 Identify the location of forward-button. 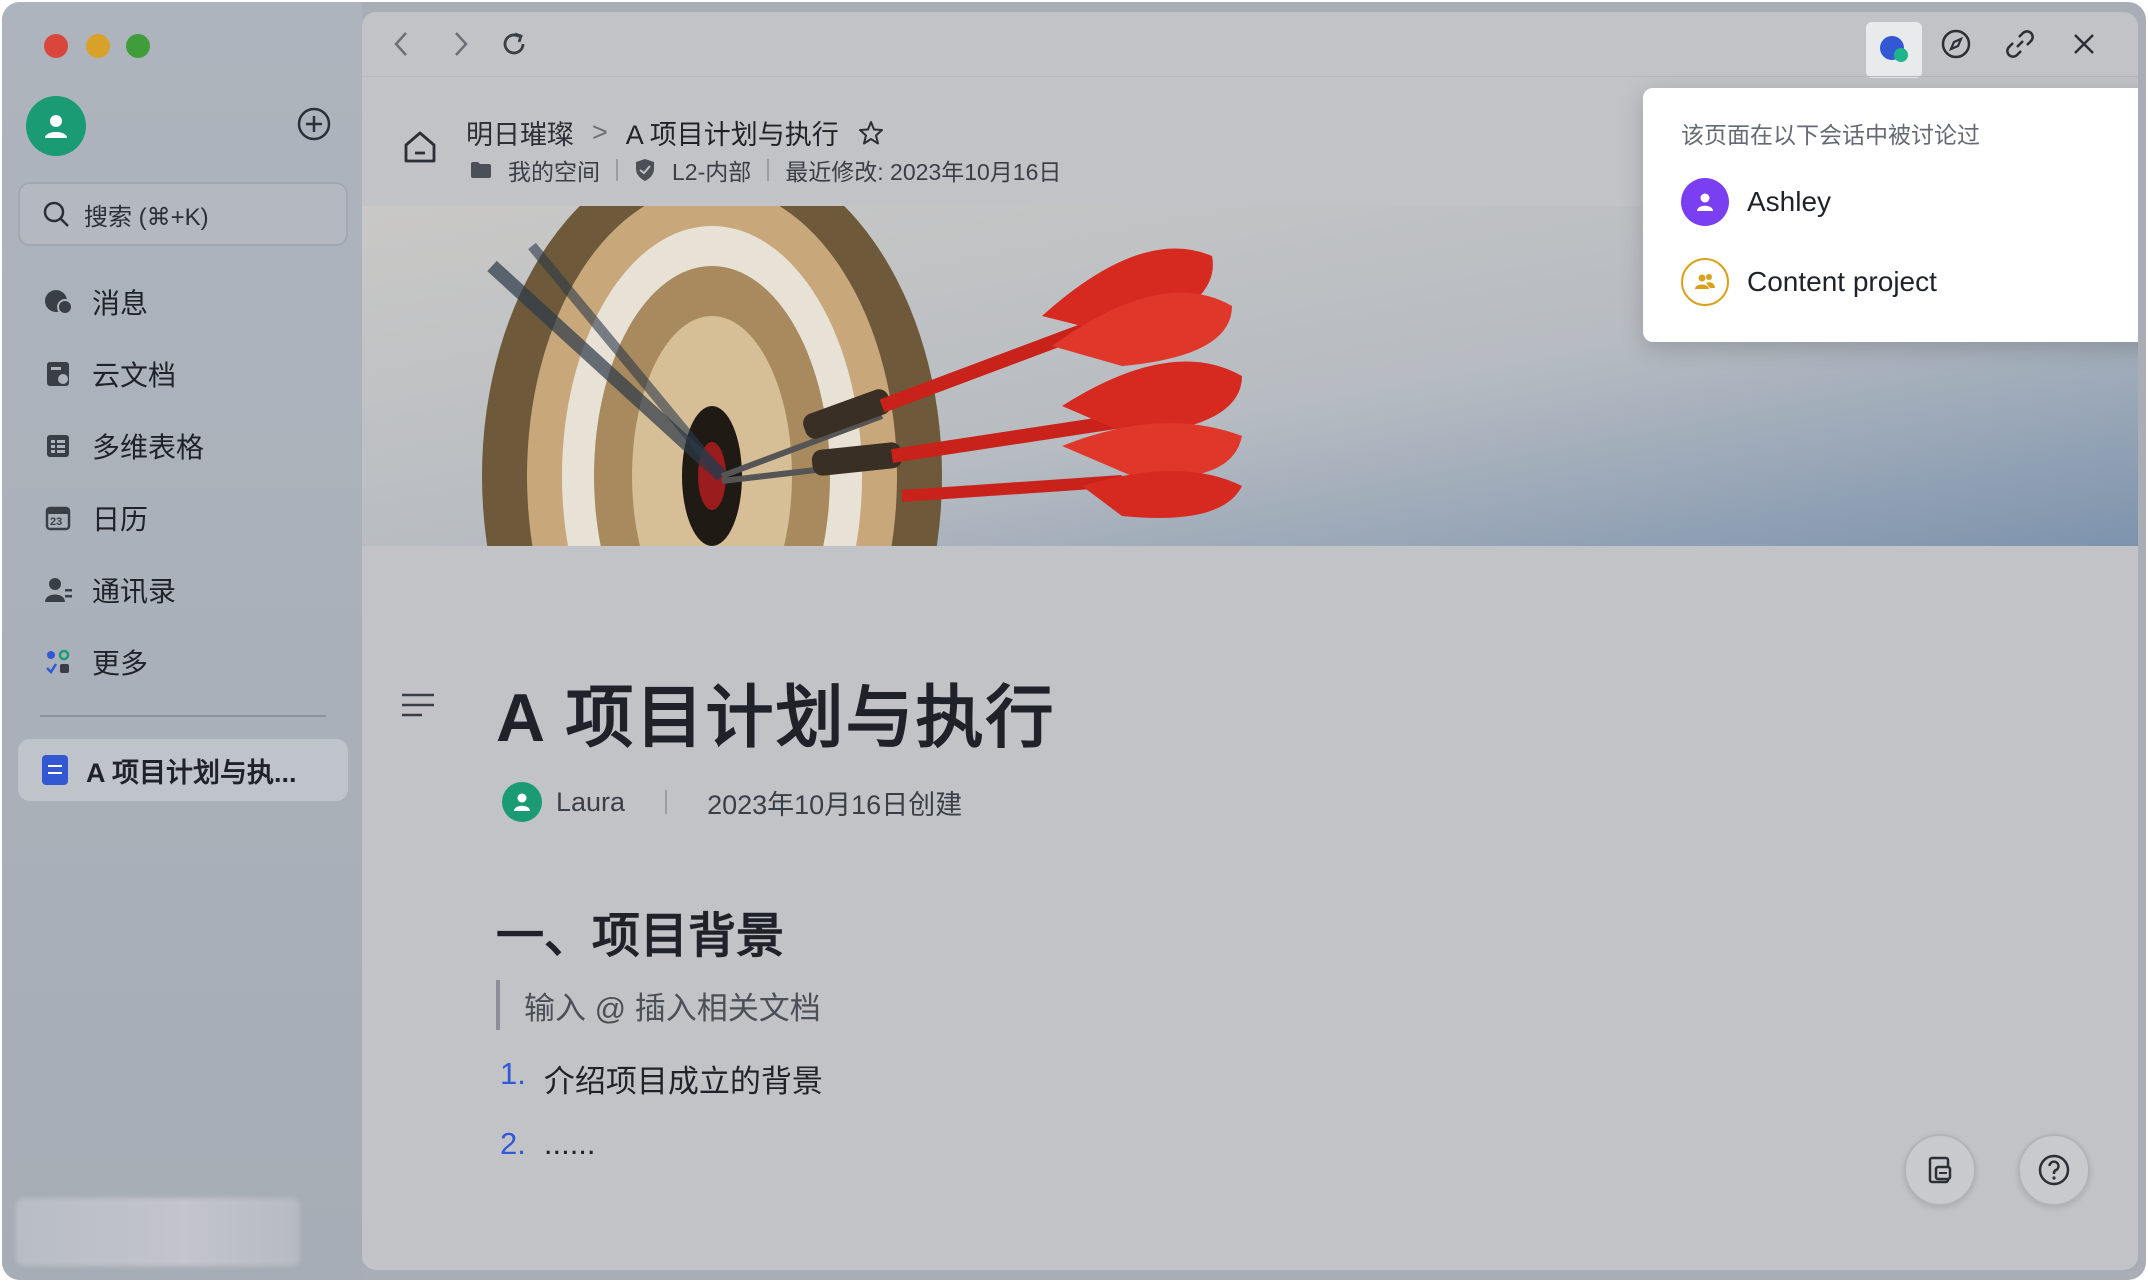
(460, 44).